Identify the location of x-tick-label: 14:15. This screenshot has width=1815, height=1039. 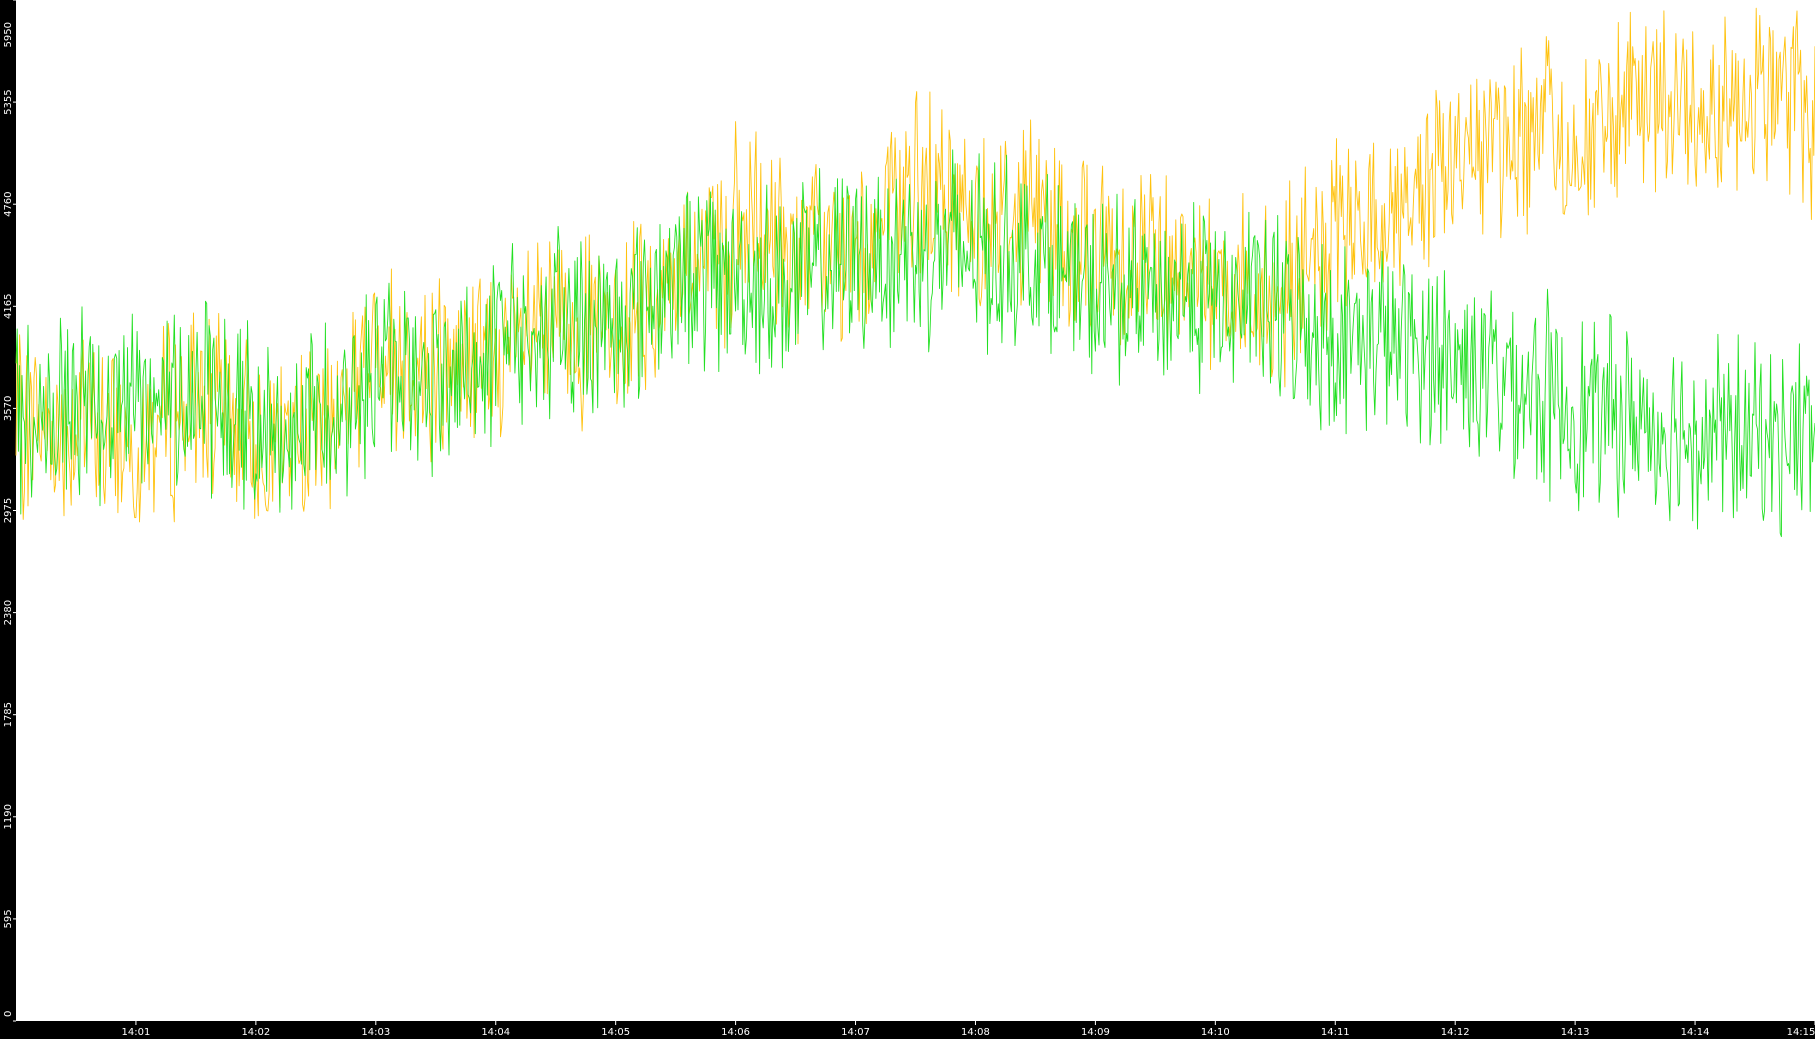
(1801, 1032).